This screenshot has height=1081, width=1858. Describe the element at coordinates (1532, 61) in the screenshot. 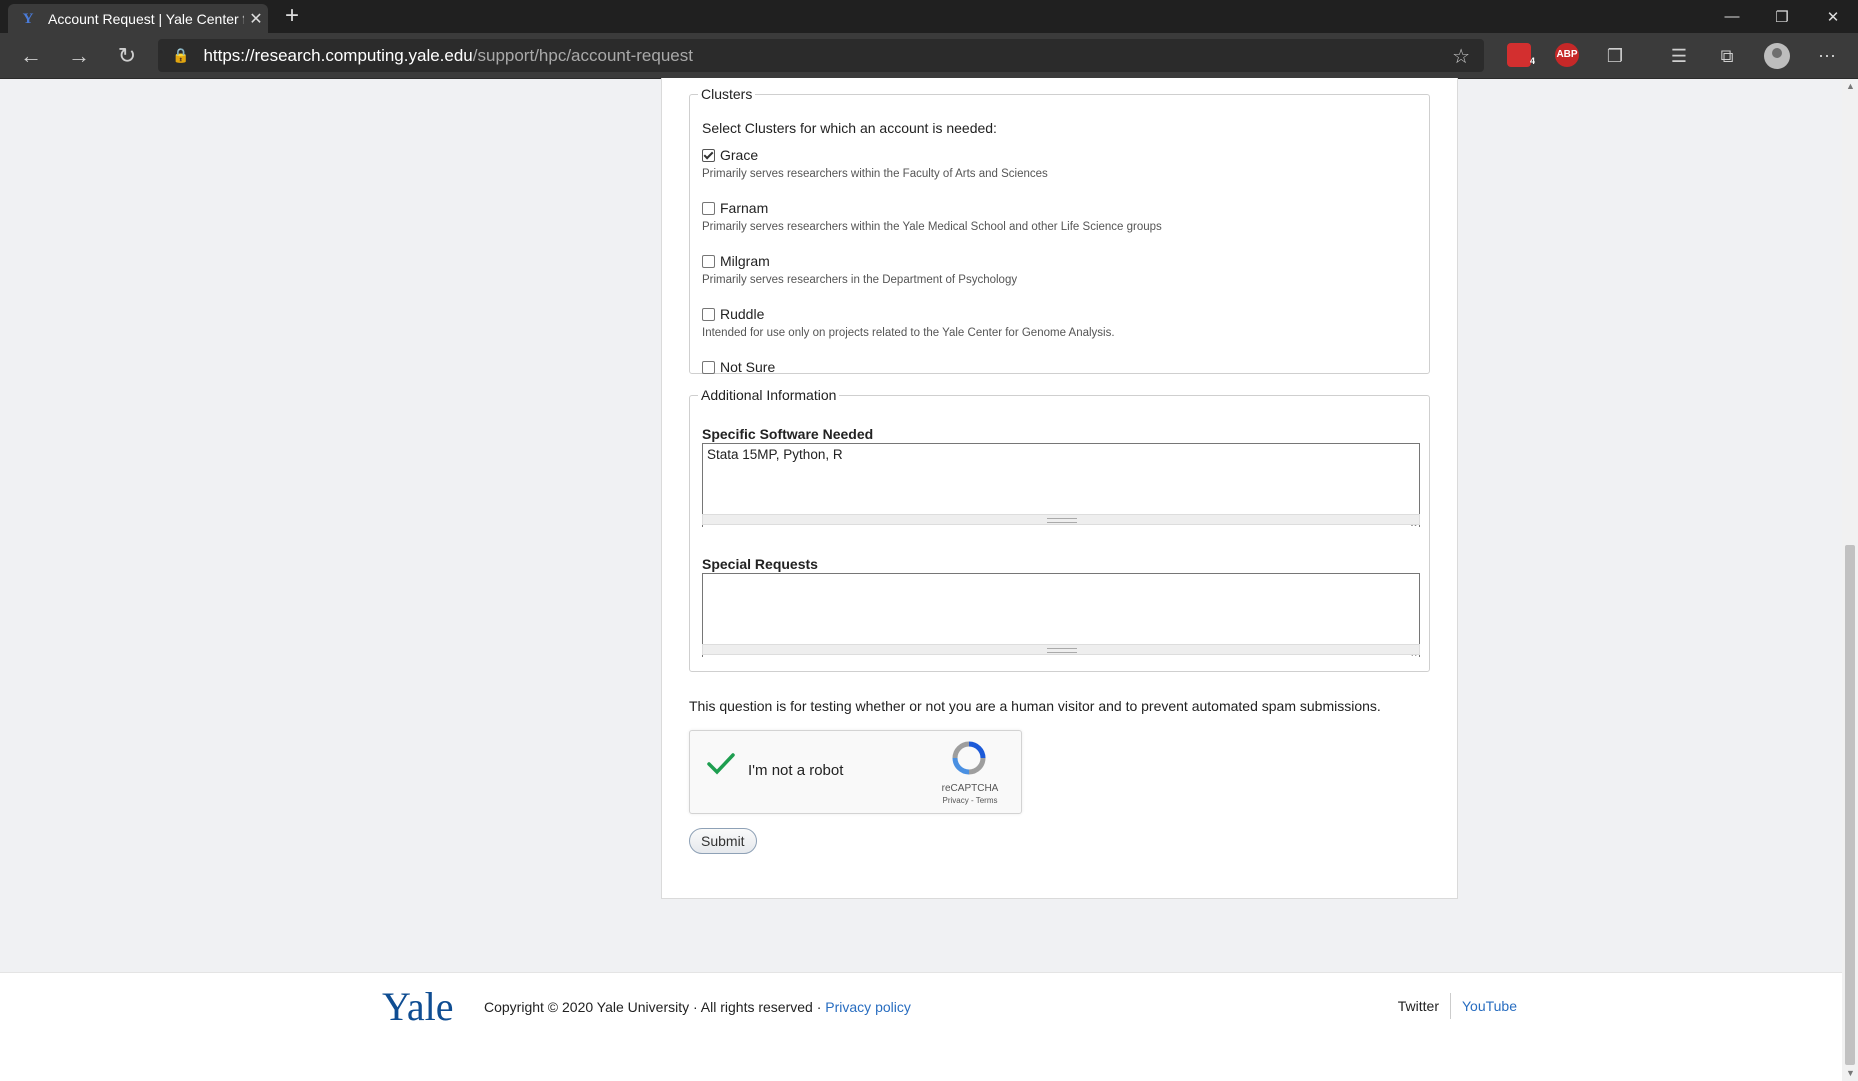

I see `extension-badge-count: 4` at that location.